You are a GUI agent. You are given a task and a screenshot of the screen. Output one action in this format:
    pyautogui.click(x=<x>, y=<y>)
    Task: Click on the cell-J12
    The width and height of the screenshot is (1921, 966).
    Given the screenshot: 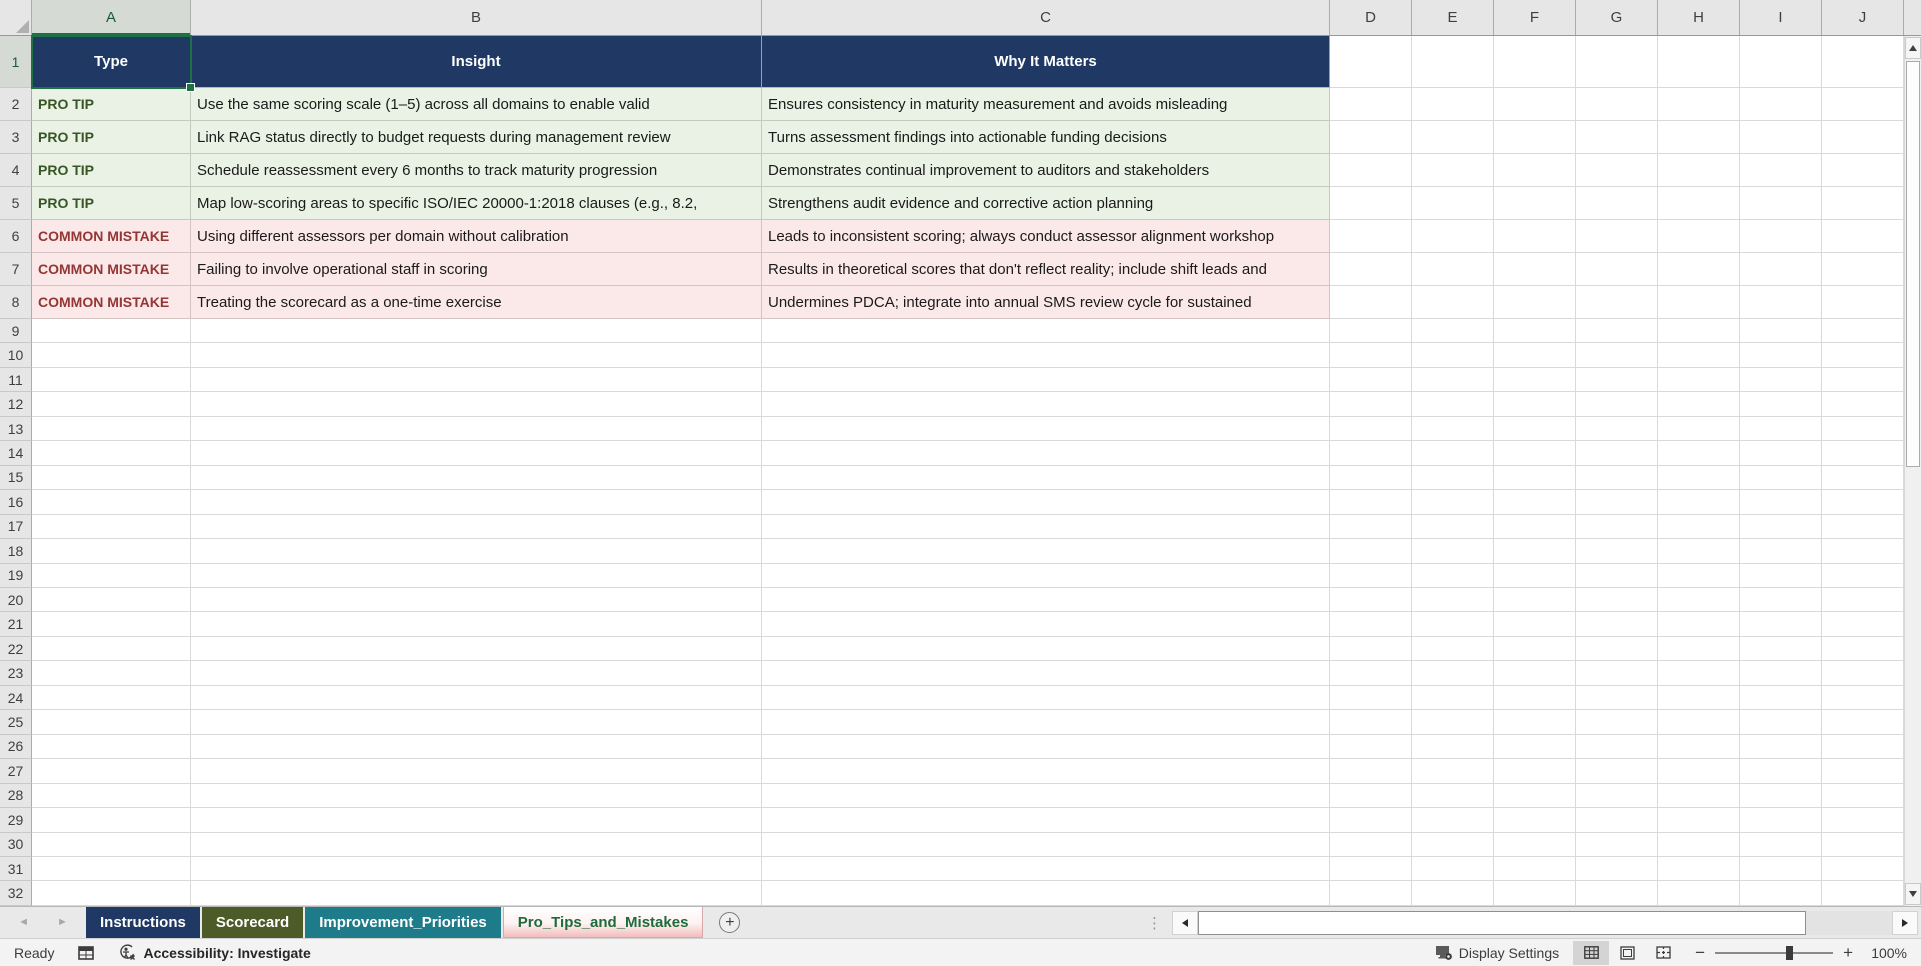 What is the action you would take?
    pyautogui.click(x=1863, y=404)
    